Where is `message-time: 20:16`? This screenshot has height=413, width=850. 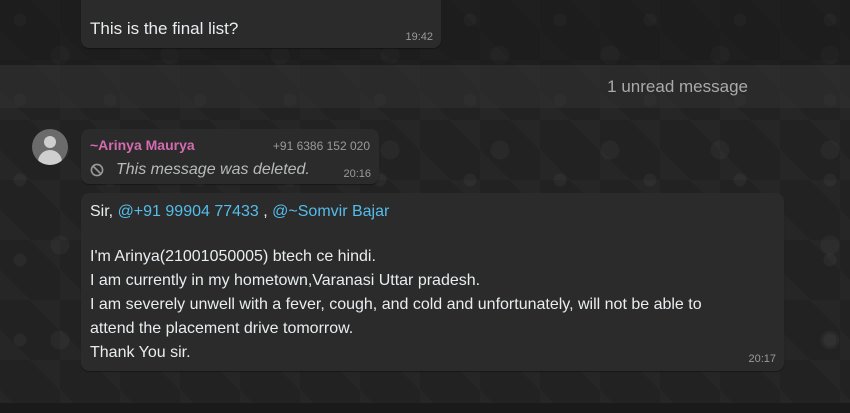
message-time: 20:16 is located at coordinates (357, 174).